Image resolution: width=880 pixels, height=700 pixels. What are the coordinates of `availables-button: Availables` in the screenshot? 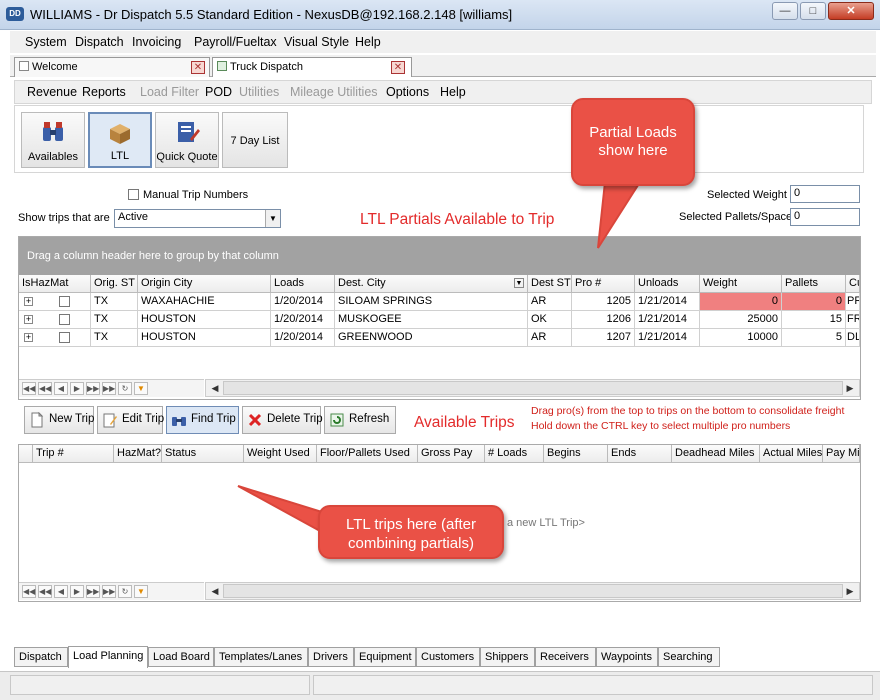 It's located at (53, 140).